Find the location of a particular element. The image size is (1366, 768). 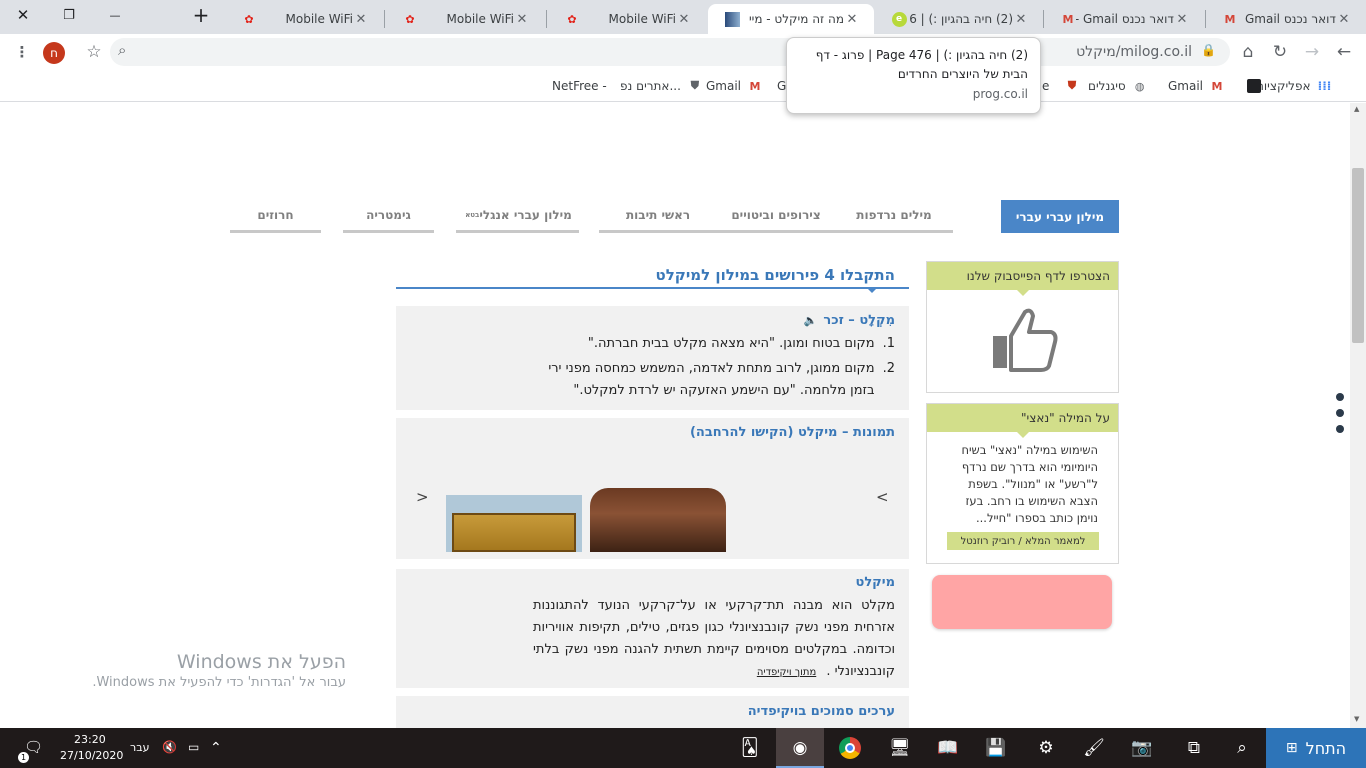

tab-mobile-wifi-1: ✿ Mobile WiFi ✕ is located at coordinates (627, 19).